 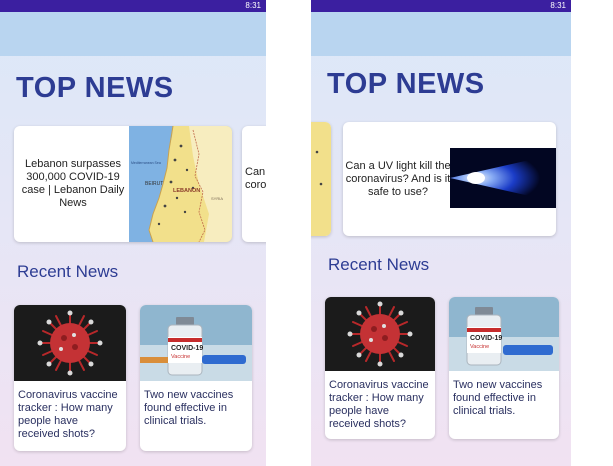 I want to click on lebanon-map-image: BEIRUT Mediterranean Sea LEBANON SYRIA, so click(x=180, y=184).